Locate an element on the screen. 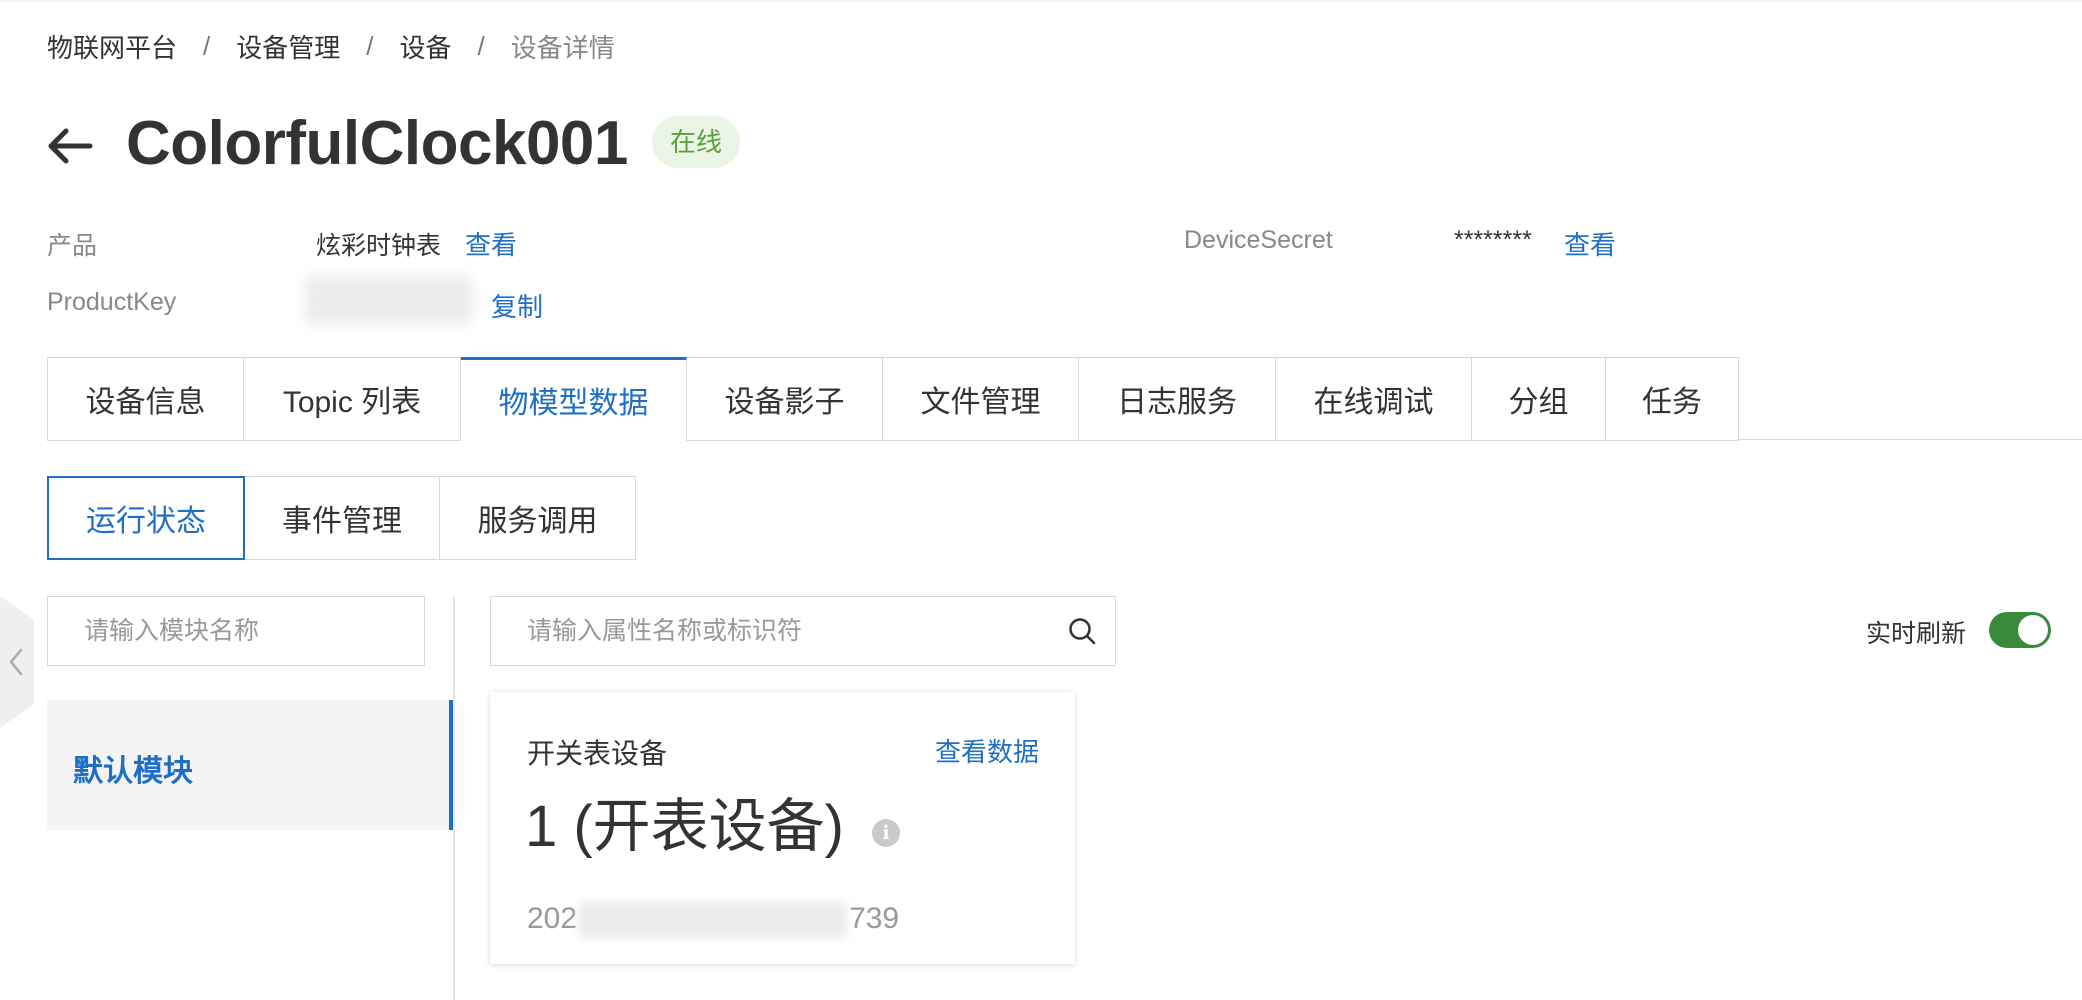  tab-tasks: 任务 is located at coordinates (1672, 399).